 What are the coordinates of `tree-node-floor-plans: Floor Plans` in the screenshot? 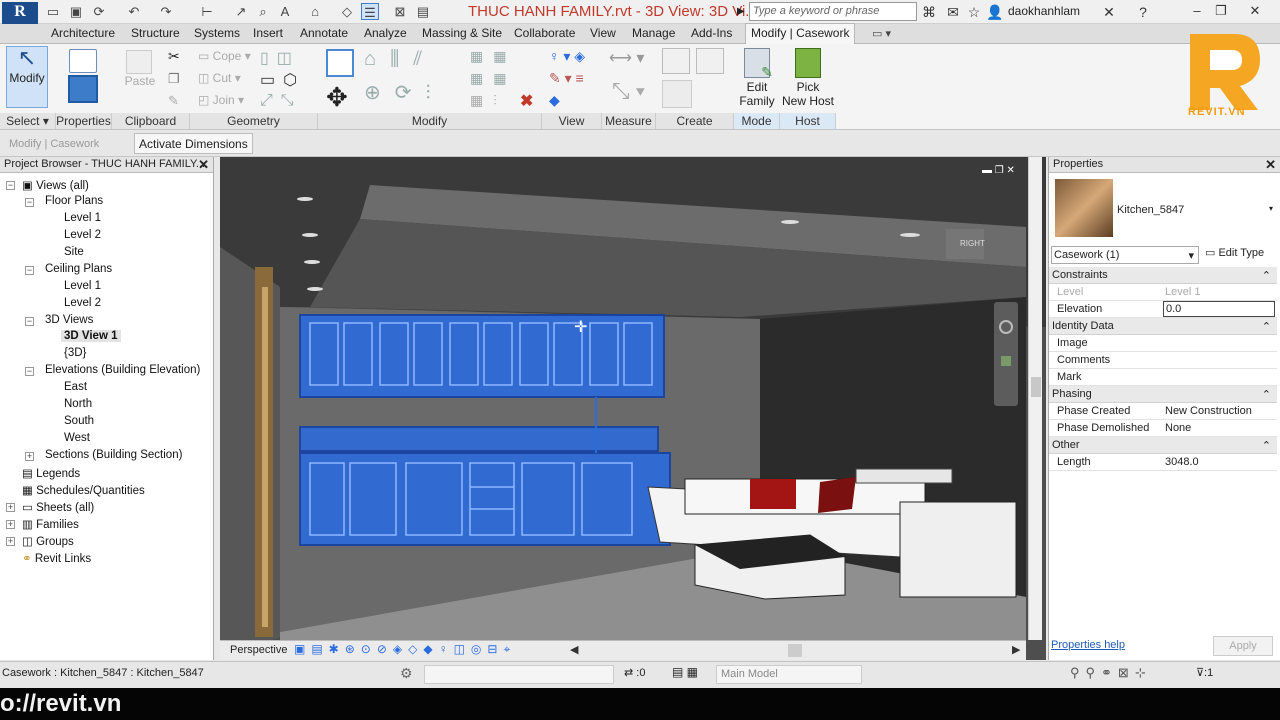 It's located at (74, 201).